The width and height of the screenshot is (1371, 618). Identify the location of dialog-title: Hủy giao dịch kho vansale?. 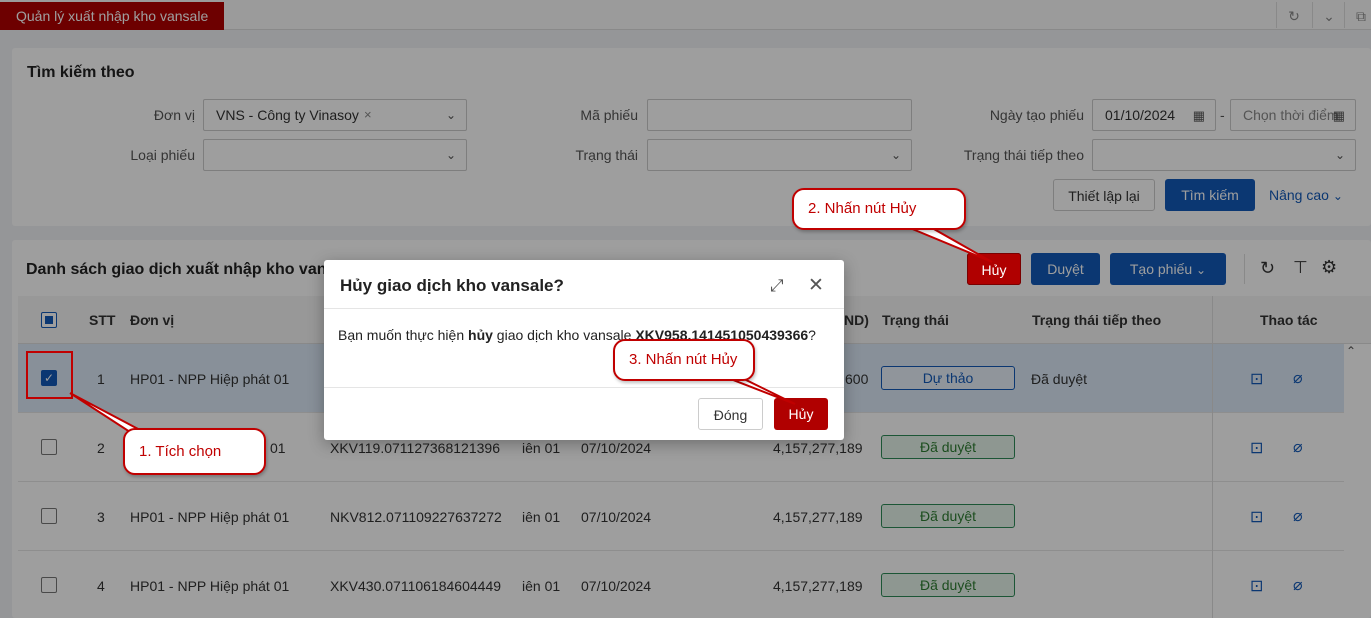
(452, 285).